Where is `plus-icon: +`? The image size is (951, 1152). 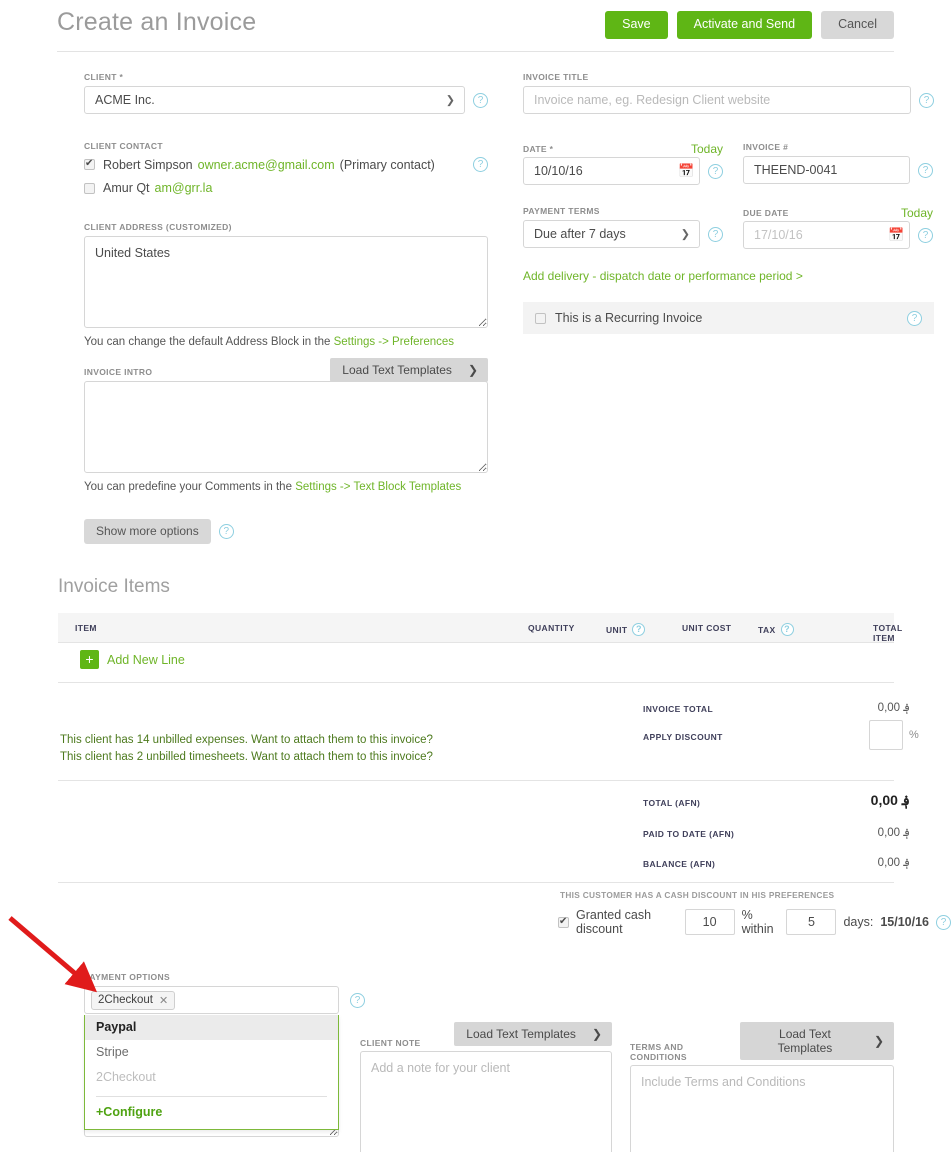 plus-icon: + is located at coordinates (89, 659).